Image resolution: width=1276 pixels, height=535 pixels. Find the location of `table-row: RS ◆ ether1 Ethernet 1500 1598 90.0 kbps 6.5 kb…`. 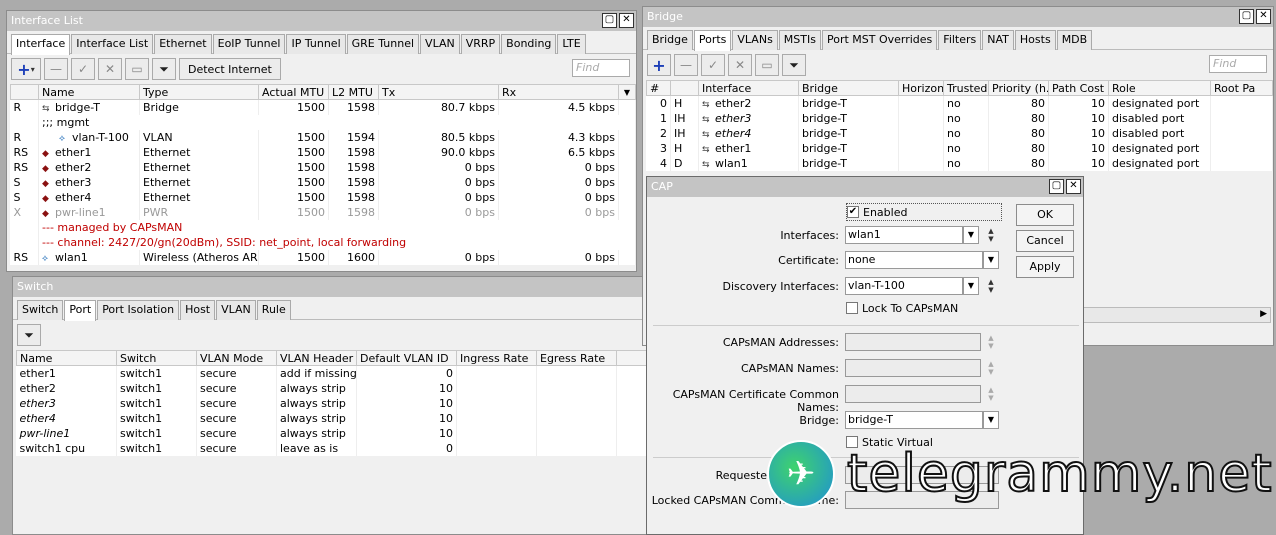

table-row: RS ◆ ether1 Ethernet 1500 1598 90.0 kbps 6.5 kb… is located at coordinates (323, 152).